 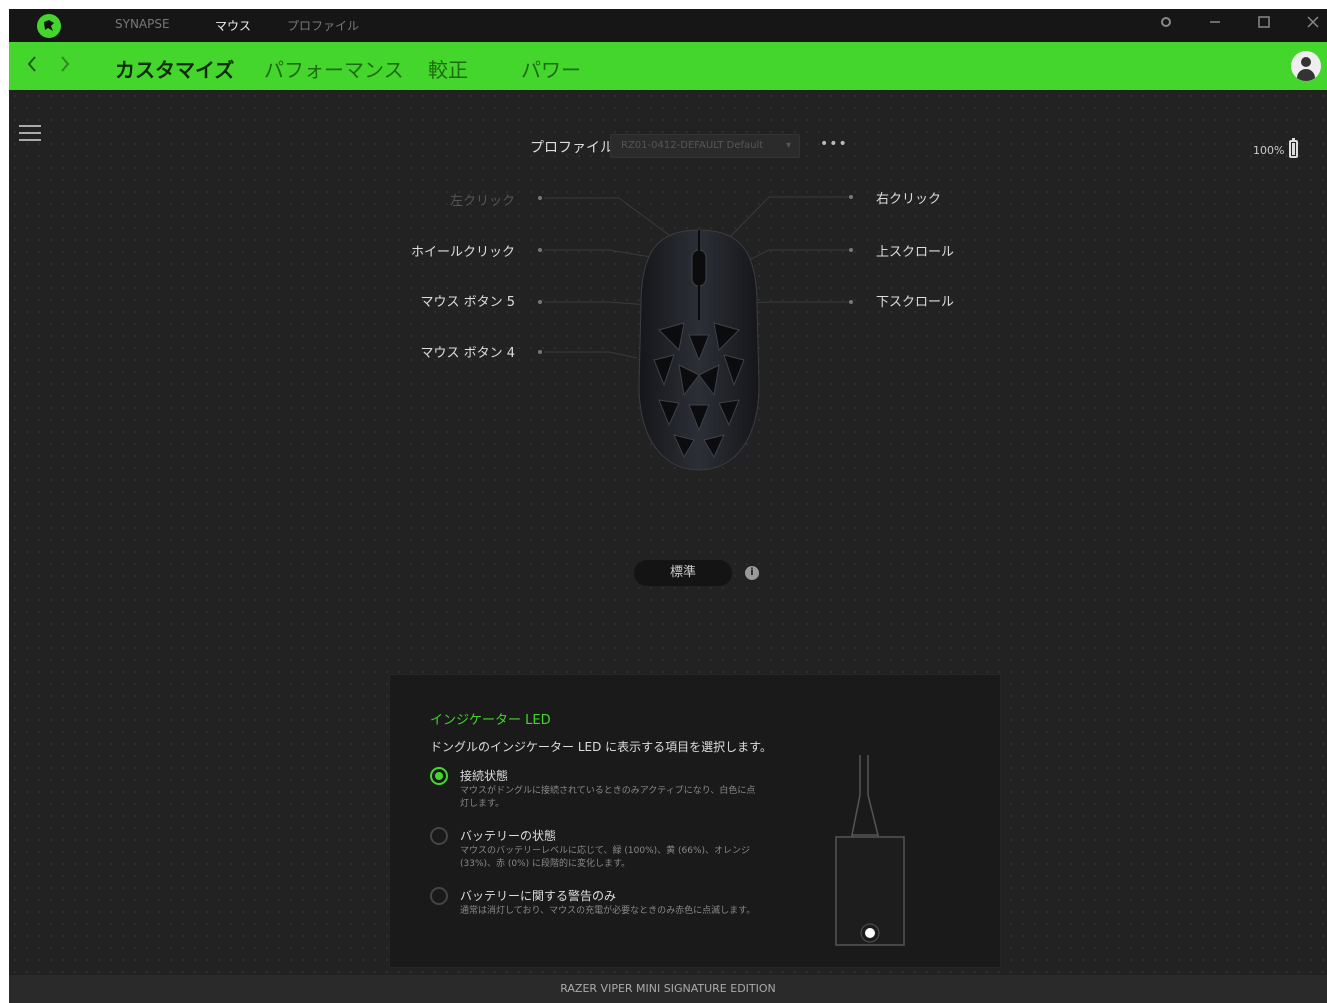 What do you see at coordinates (65, 66) in the screenshot?
I see `forward-arrow-icon` at bounding box center [65, 66].